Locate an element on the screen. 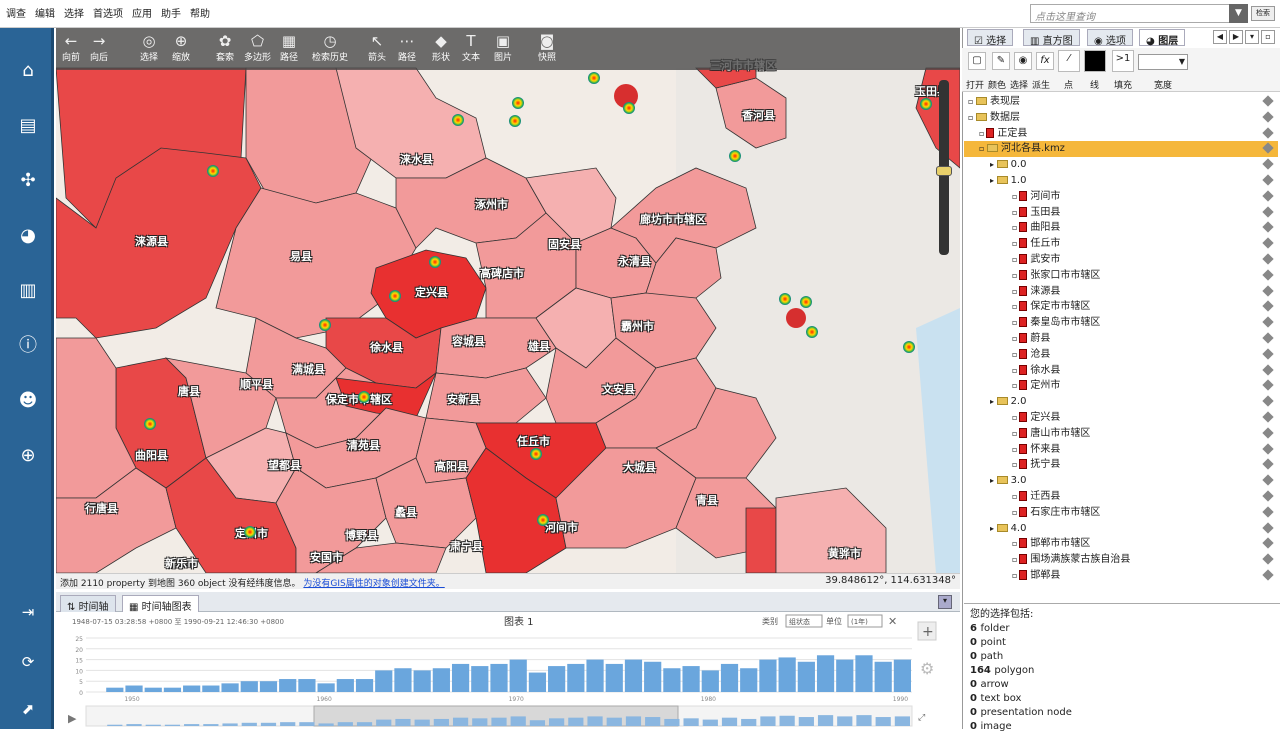 This screenshot has width=1280, height=734. tree-layer: ▫ 张家口市市辖区 is located at coordinates (1121, 276).